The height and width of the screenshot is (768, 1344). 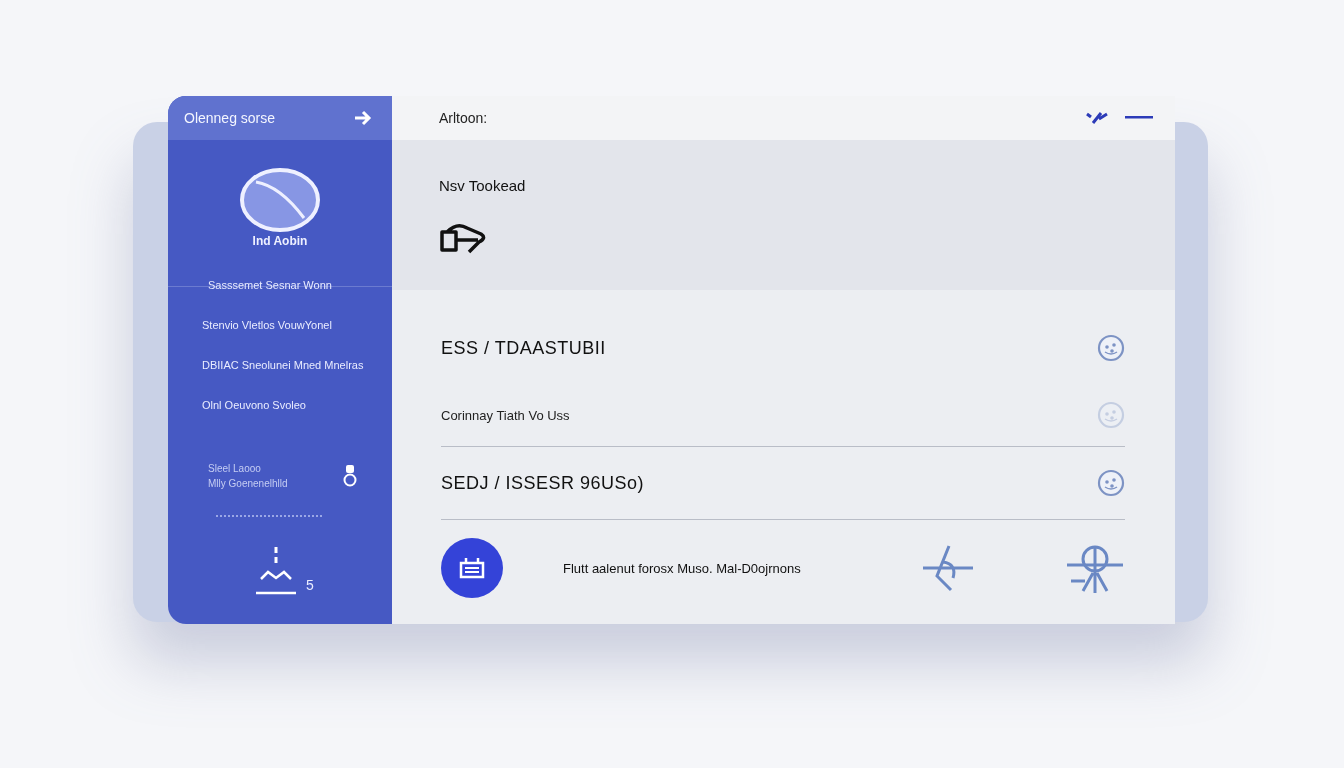 I want to click on list-row: SEDJ / ISSESR 96USo), so click(x=783, y=483).